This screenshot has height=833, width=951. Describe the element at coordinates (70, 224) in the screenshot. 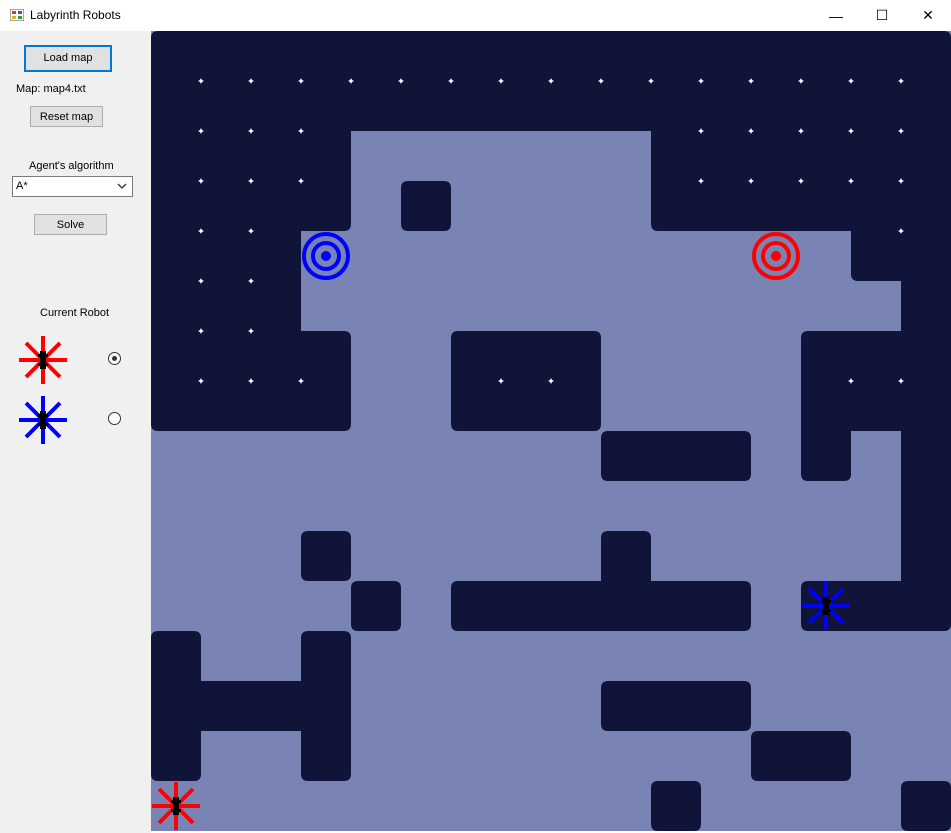

I see `solve-button: Solve` at that location.